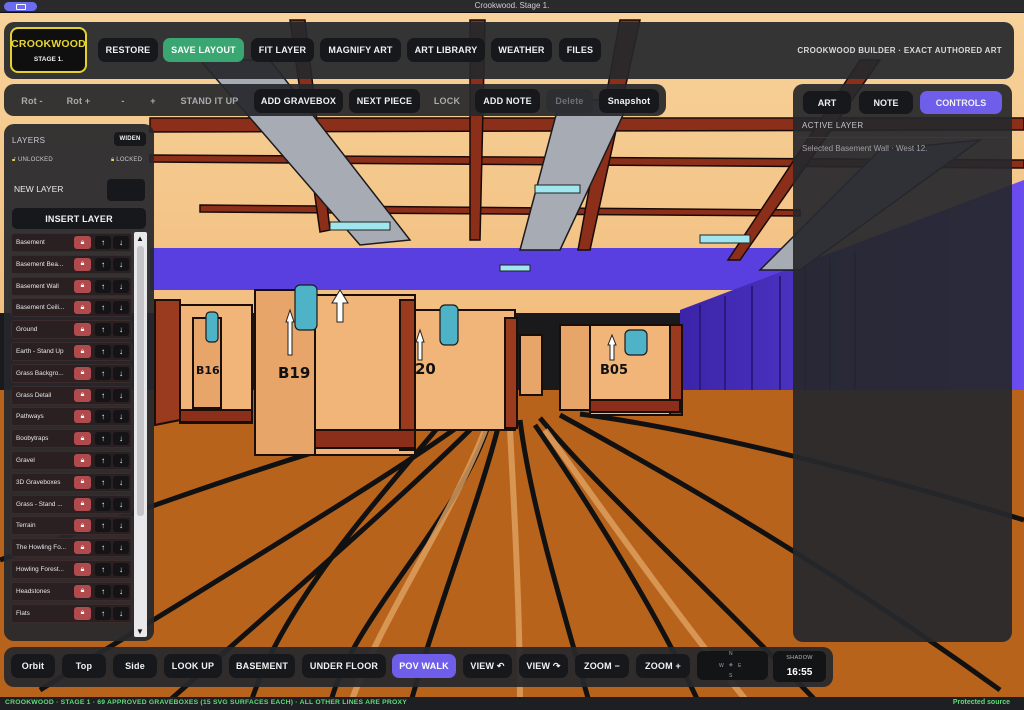 The height and width of the screenshot is (710, 1024). I want to click on rotate-minus-button: Rot -, so click(32, 101).